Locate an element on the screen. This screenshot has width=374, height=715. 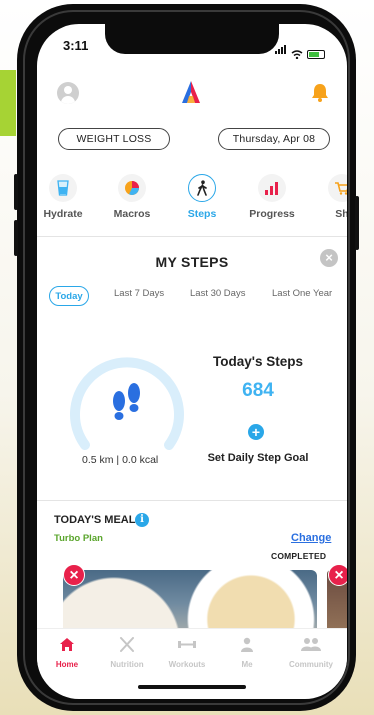
home-icon is located at coordinates (67, 644).